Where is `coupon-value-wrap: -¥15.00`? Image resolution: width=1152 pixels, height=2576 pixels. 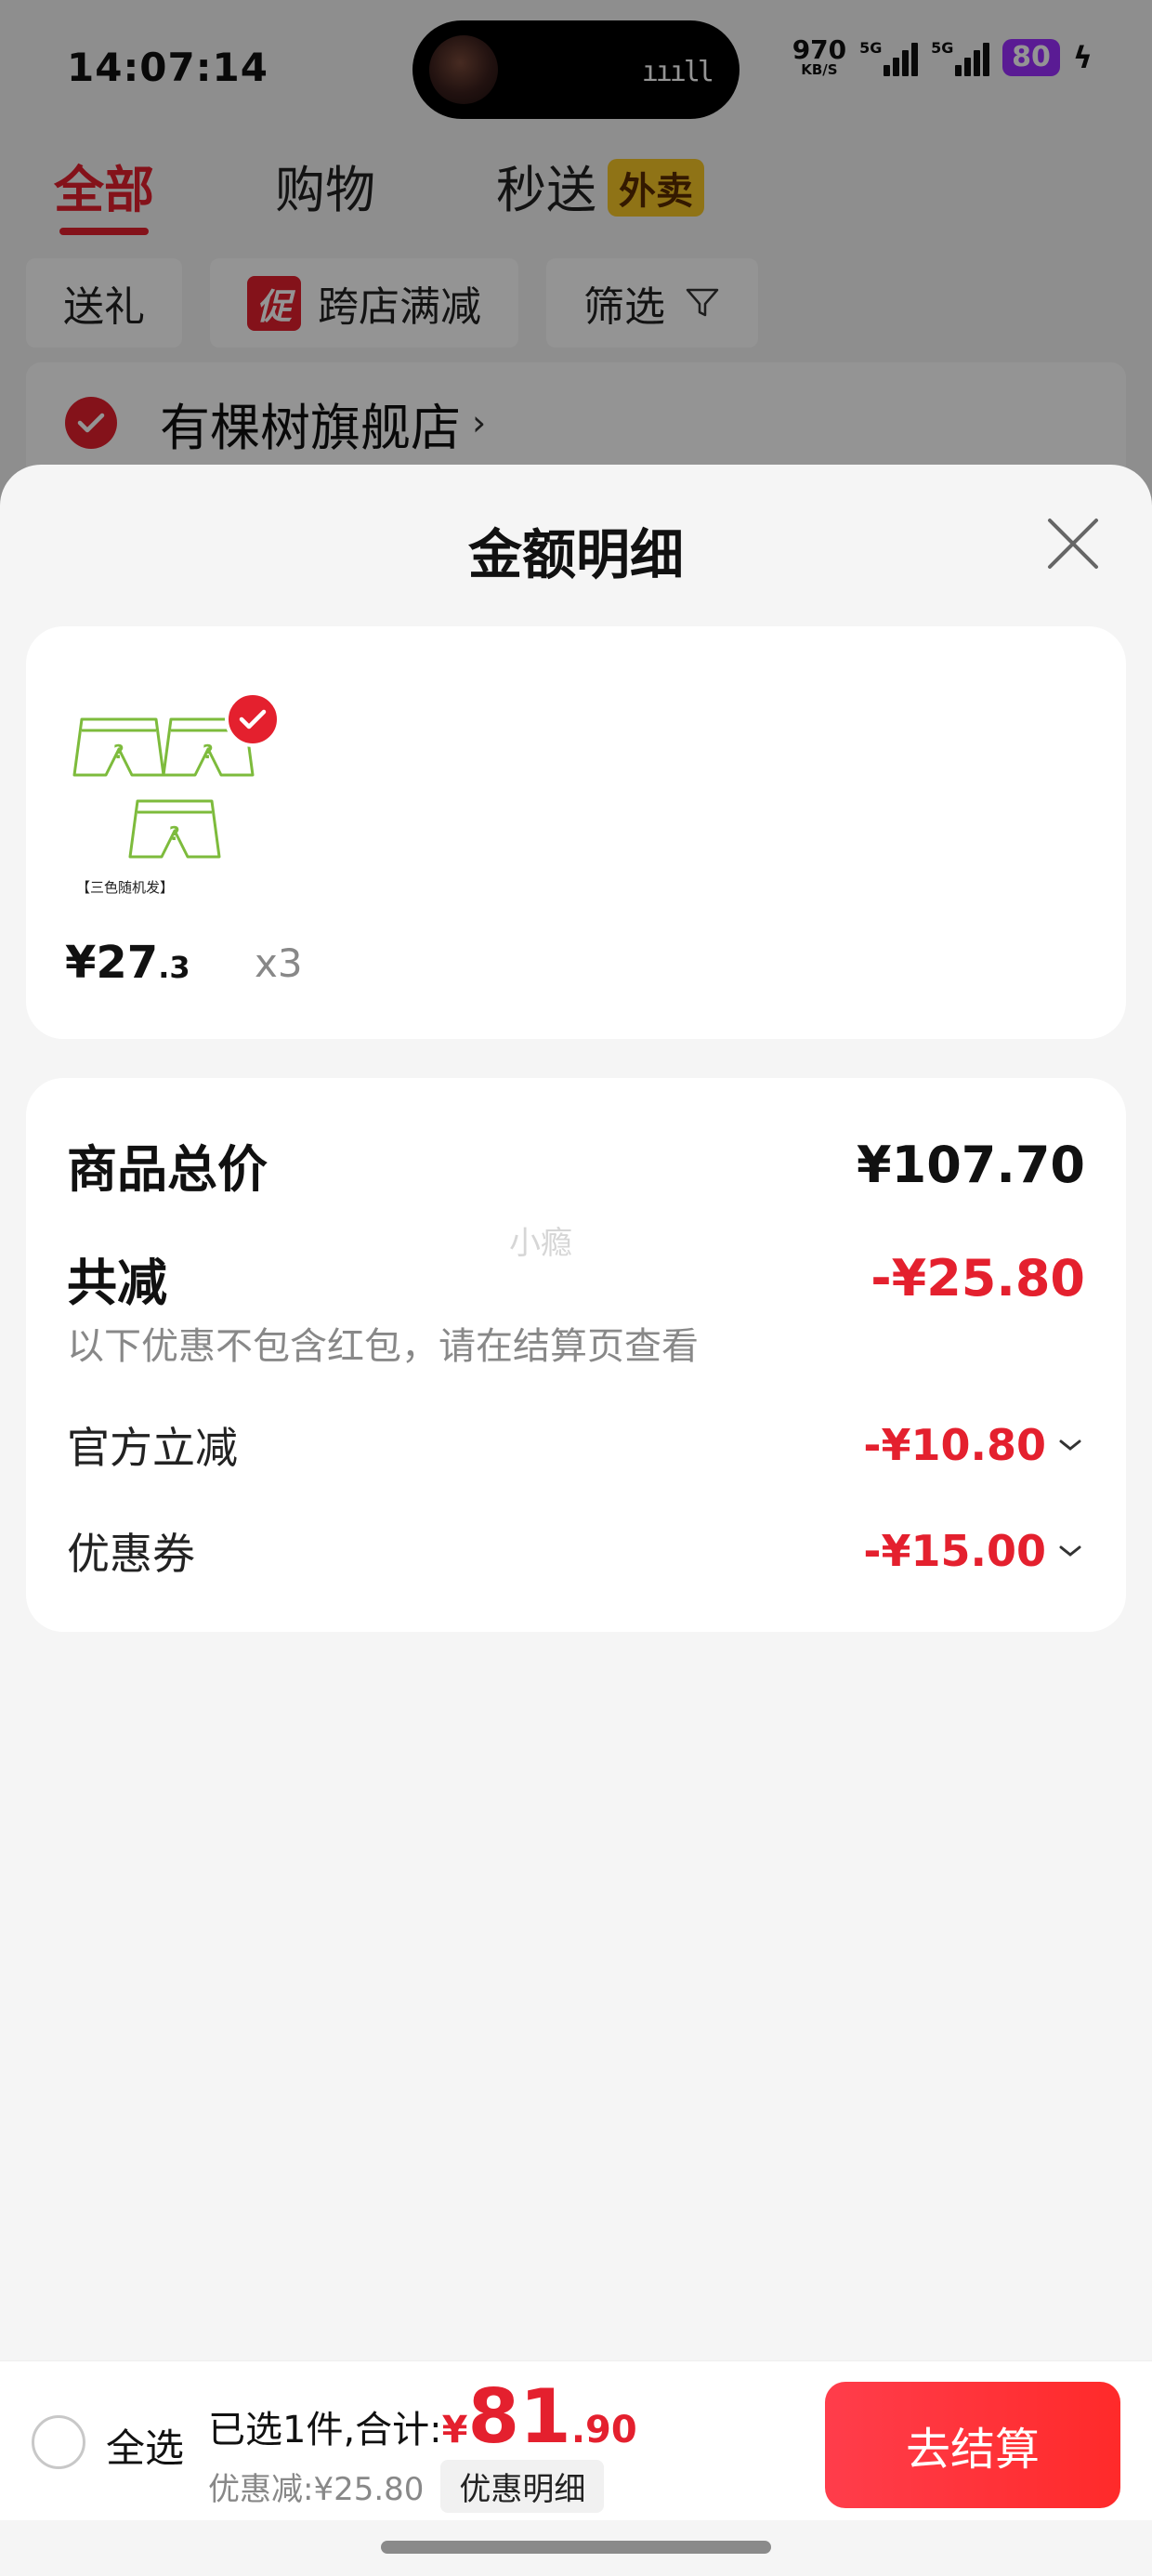 coupon-value-wrap: -¥15.00 is located at coordinates (974, 1551).